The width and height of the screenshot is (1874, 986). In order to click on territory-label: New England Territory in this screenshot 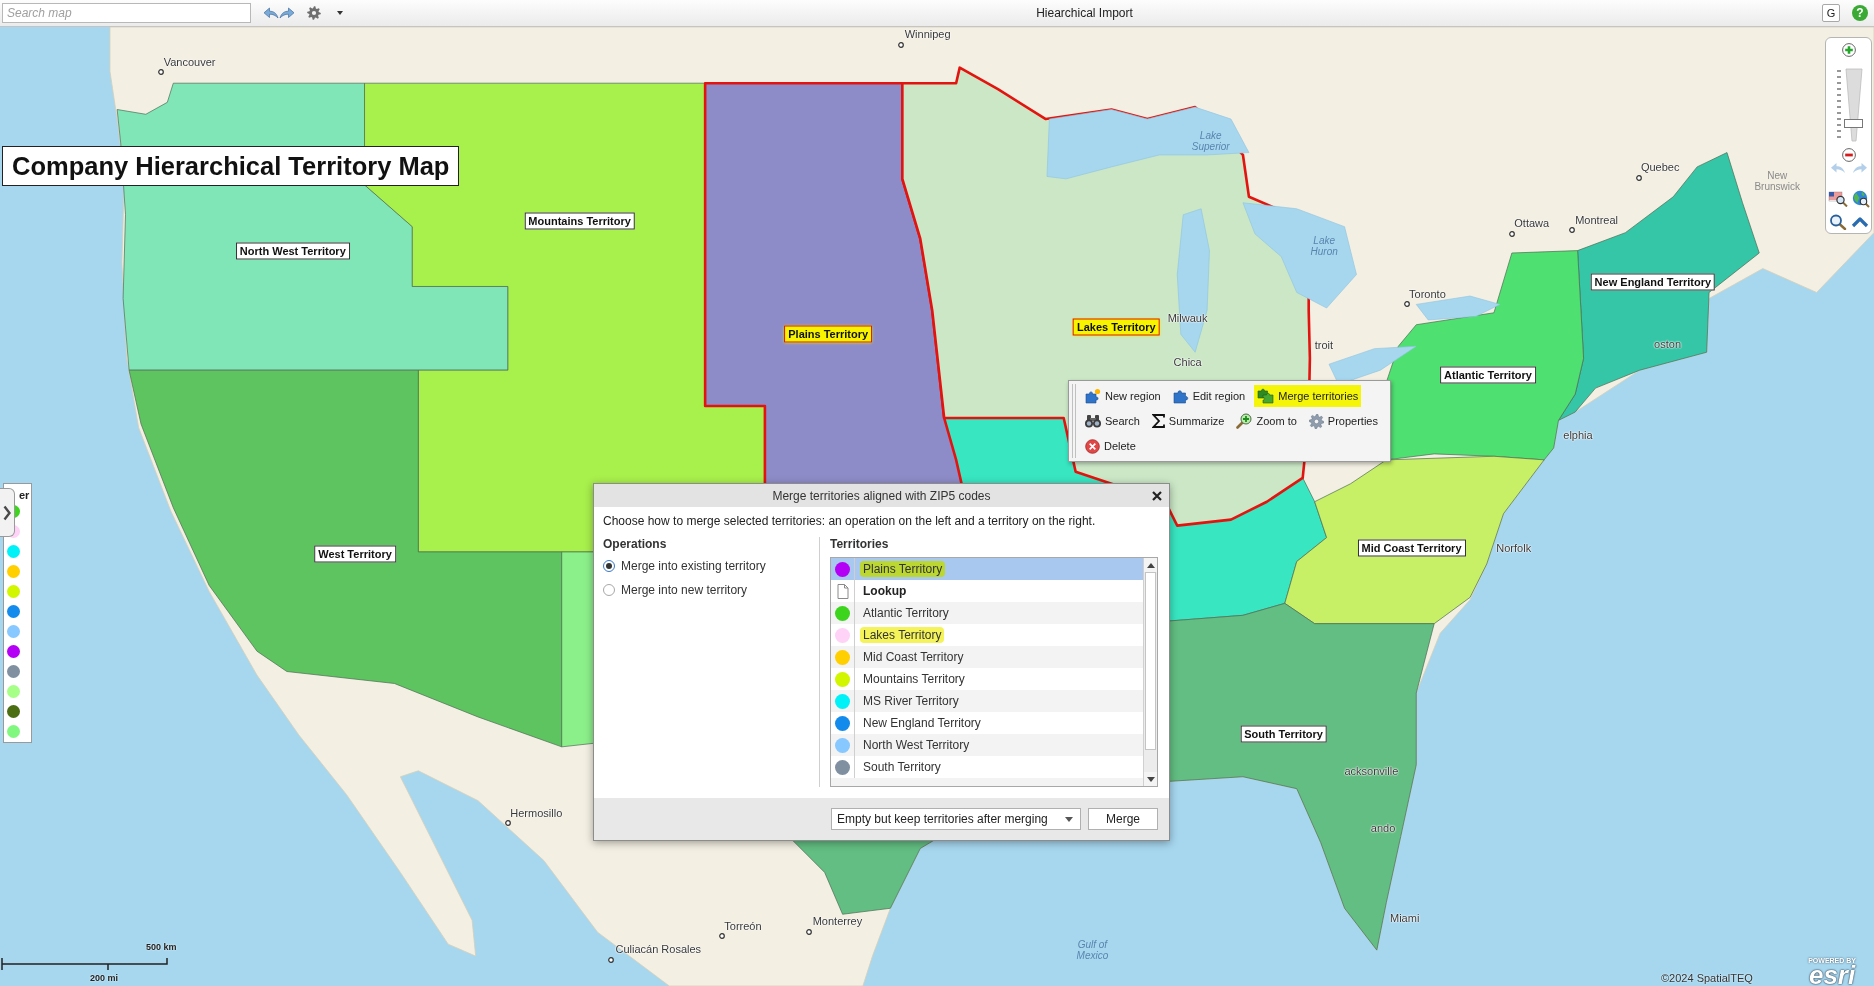, I will do `click(1653, 282)`.